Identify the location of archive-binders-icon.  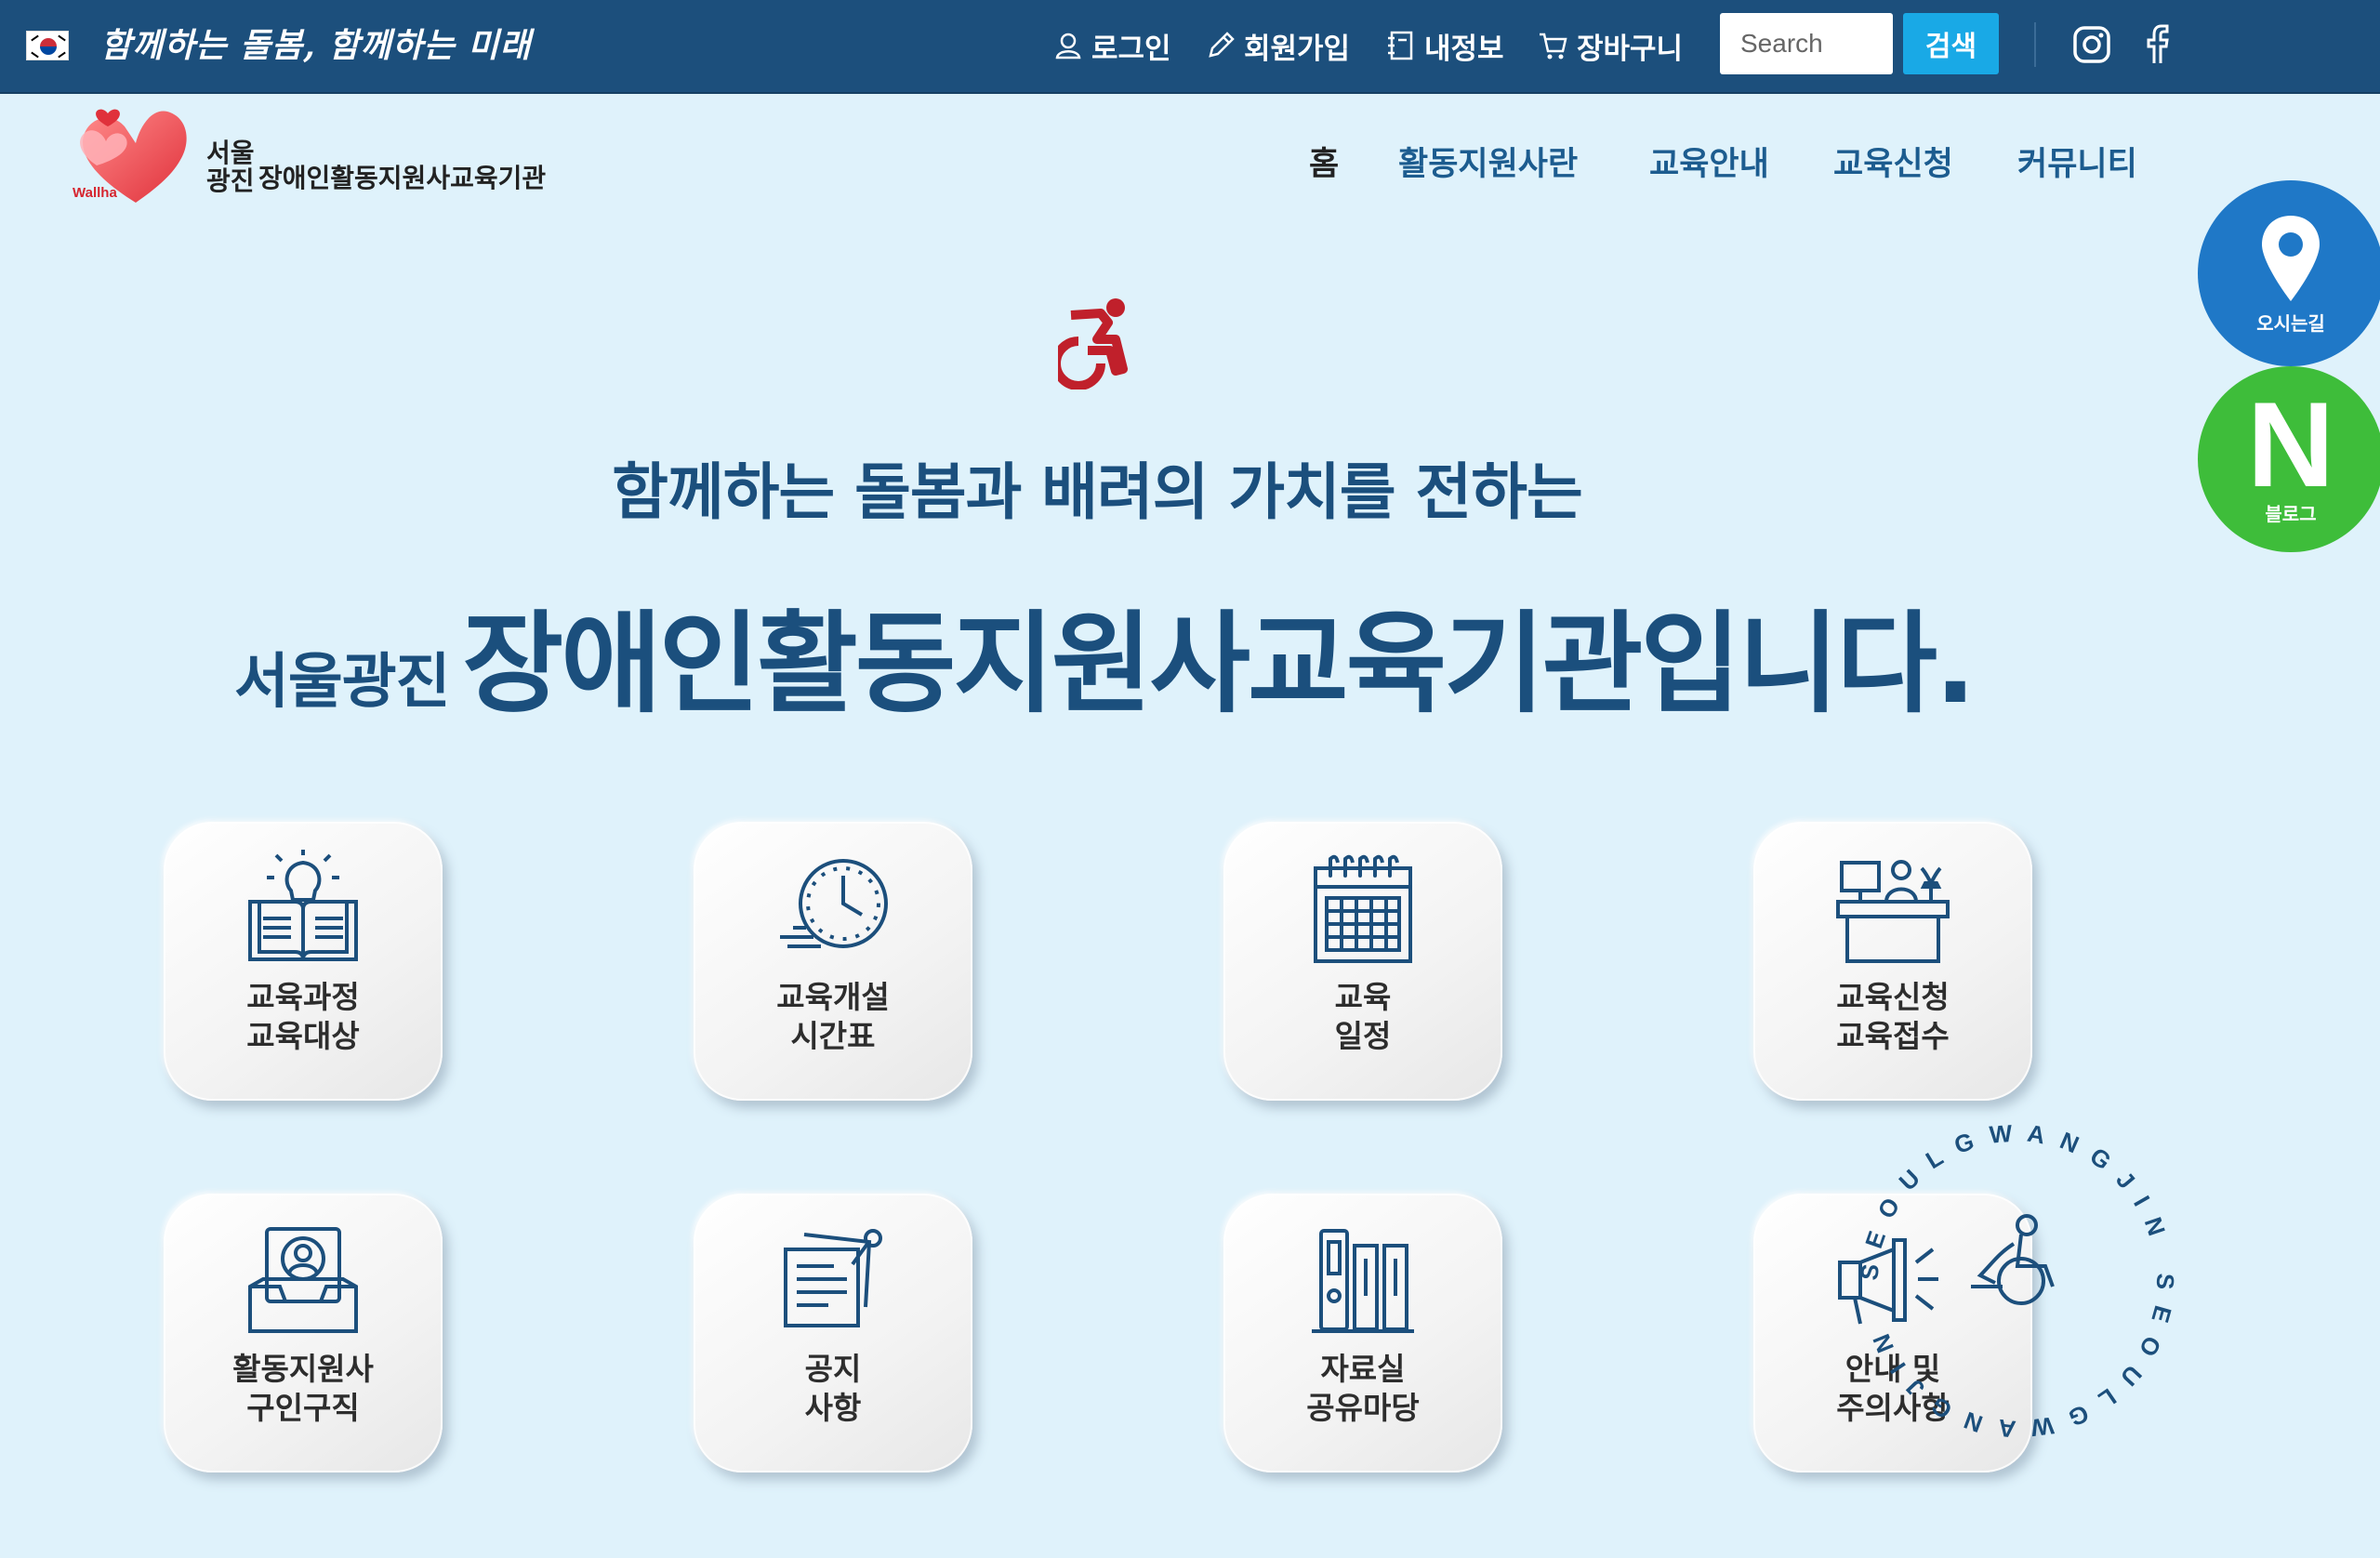
(1363, 1281).